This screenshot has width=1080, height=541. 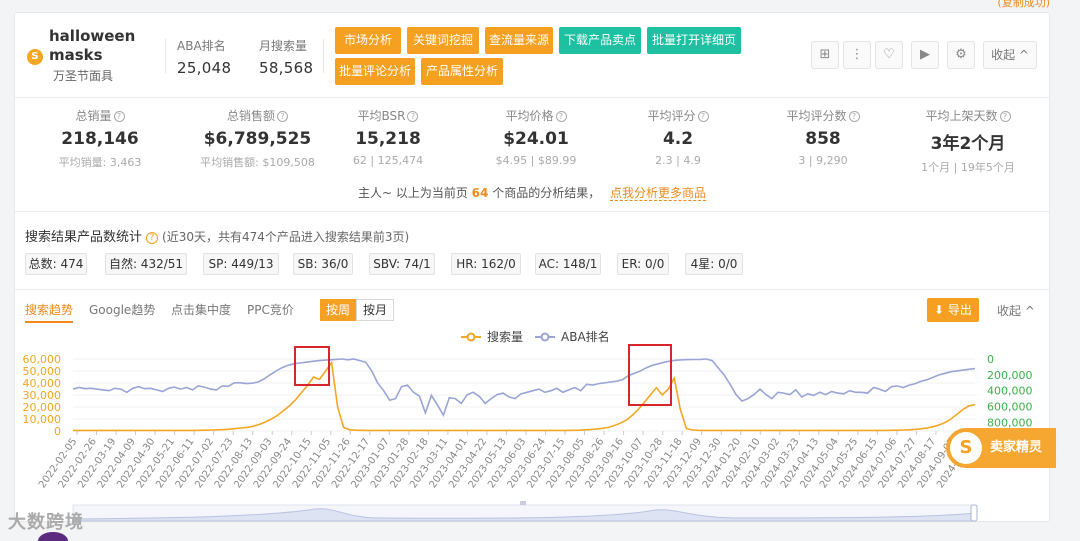 I want to click on search-stats-title-row: 搜索结果产品数统计? (近30天，共有474个产品进入搜索结果前3页), so click(x=217, y=235).